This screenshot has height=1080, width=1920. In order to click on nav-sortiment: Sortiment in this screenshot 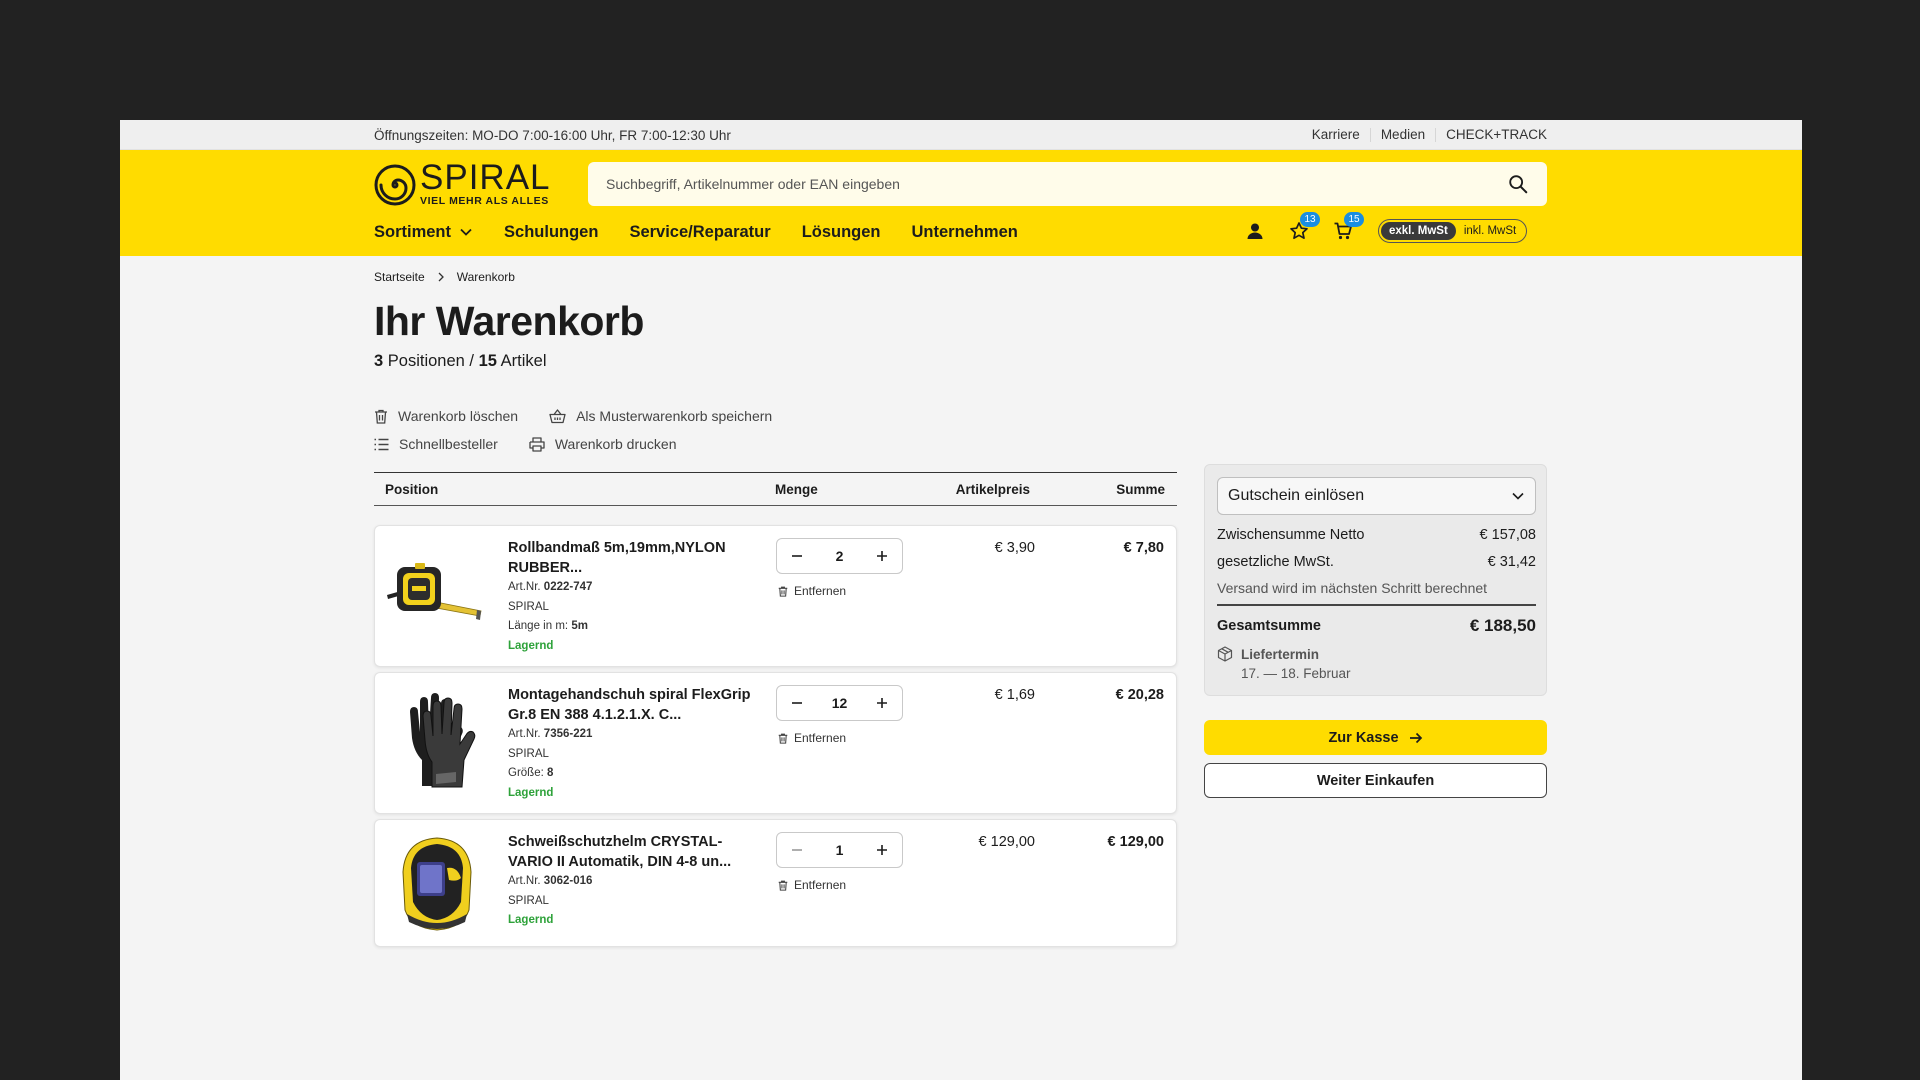, I will do `click(423, 232)`.